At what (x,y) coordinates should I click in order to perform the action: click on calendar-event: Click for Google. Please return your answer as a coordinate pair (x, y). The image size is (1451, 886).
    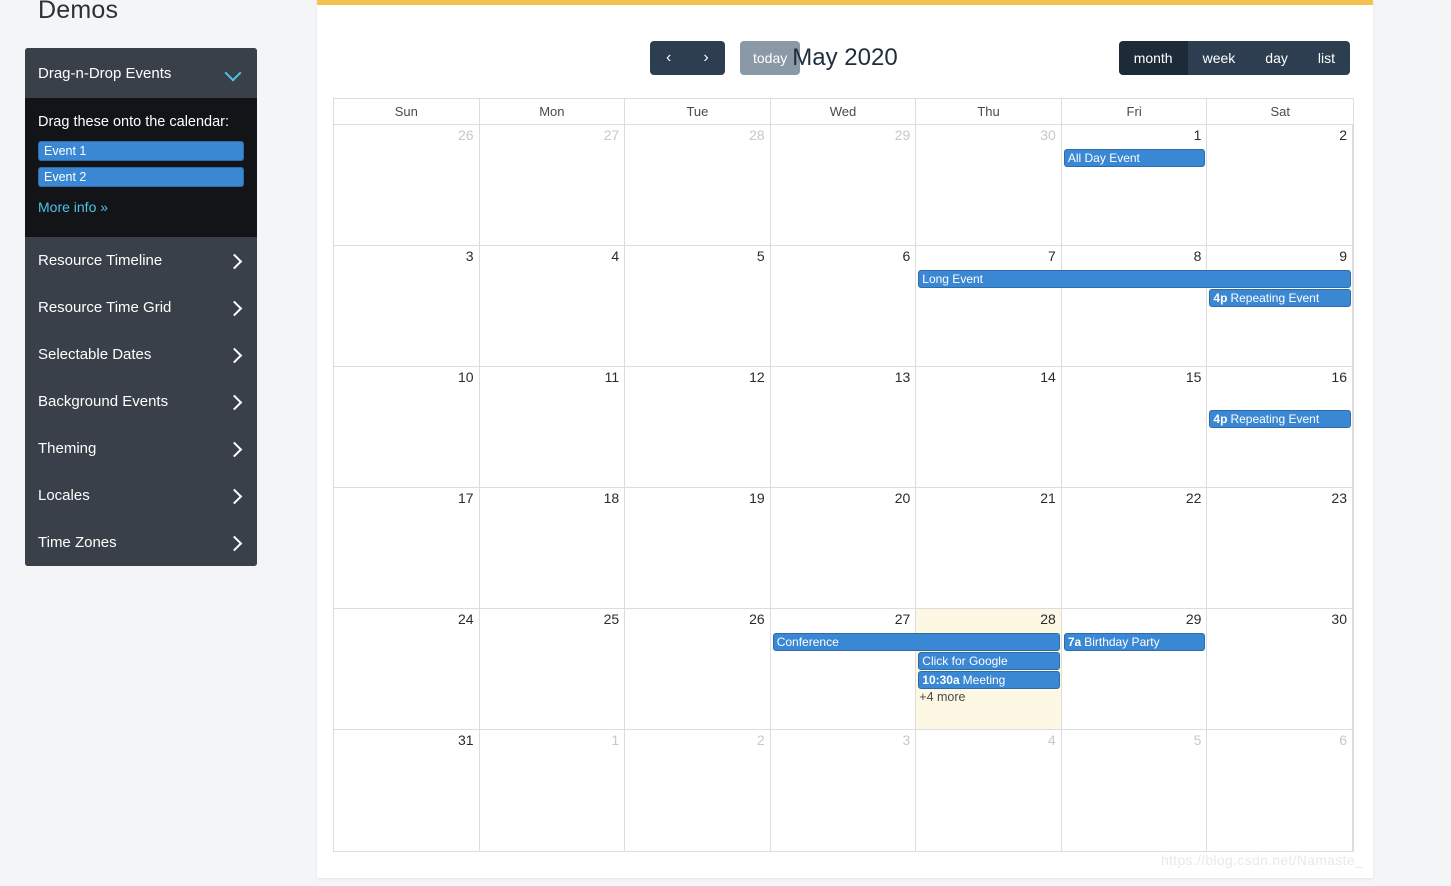
    Looking at the image, I should click on (989, 661).